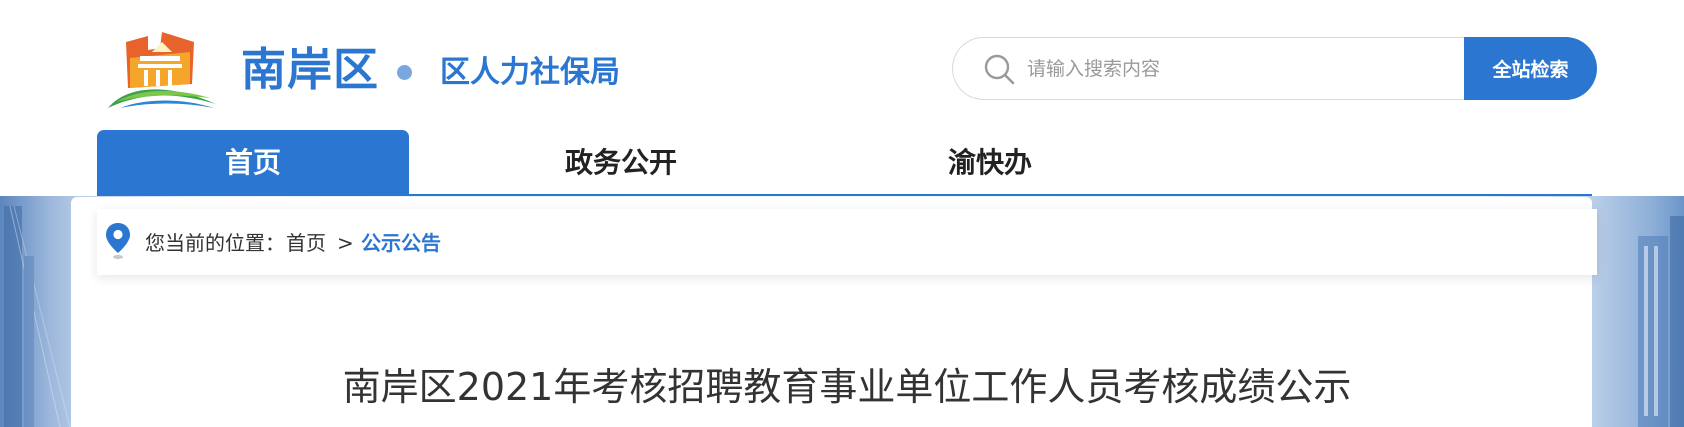 The width and height of the screenshot is (1684, 427). What do you see at coordinates (1530, 68) in the screenshot?
I see `site-search-button: 全站检索` at bounding box center [1530, 68].